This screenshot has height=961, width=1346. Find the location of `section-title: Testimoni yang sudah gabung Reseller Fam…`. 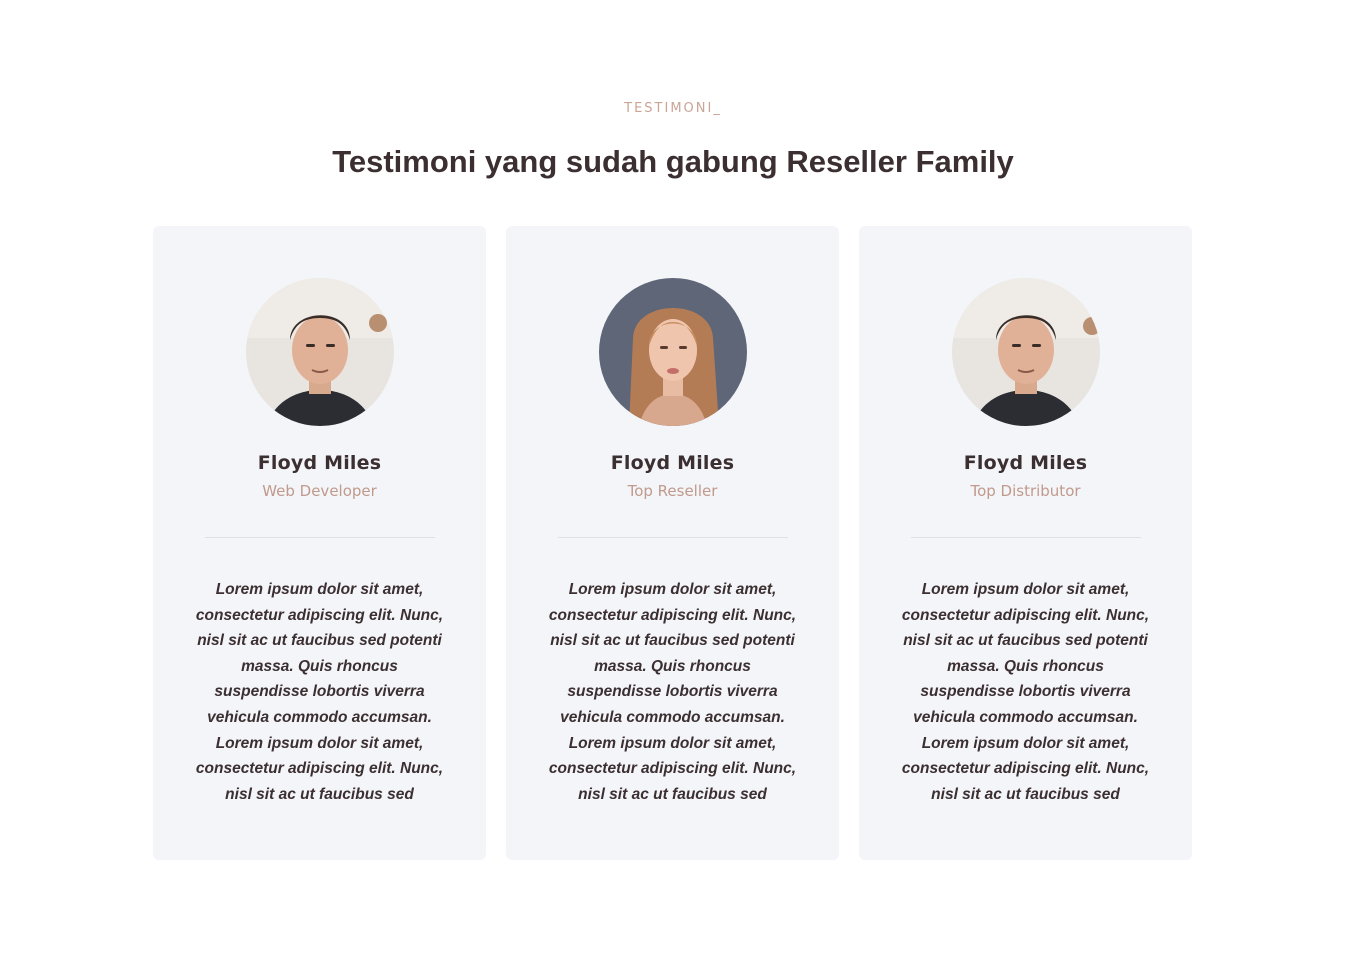

section-title: Testimoni yang sudah gabung Reseller Fam… is located at coordinates (673, 161).